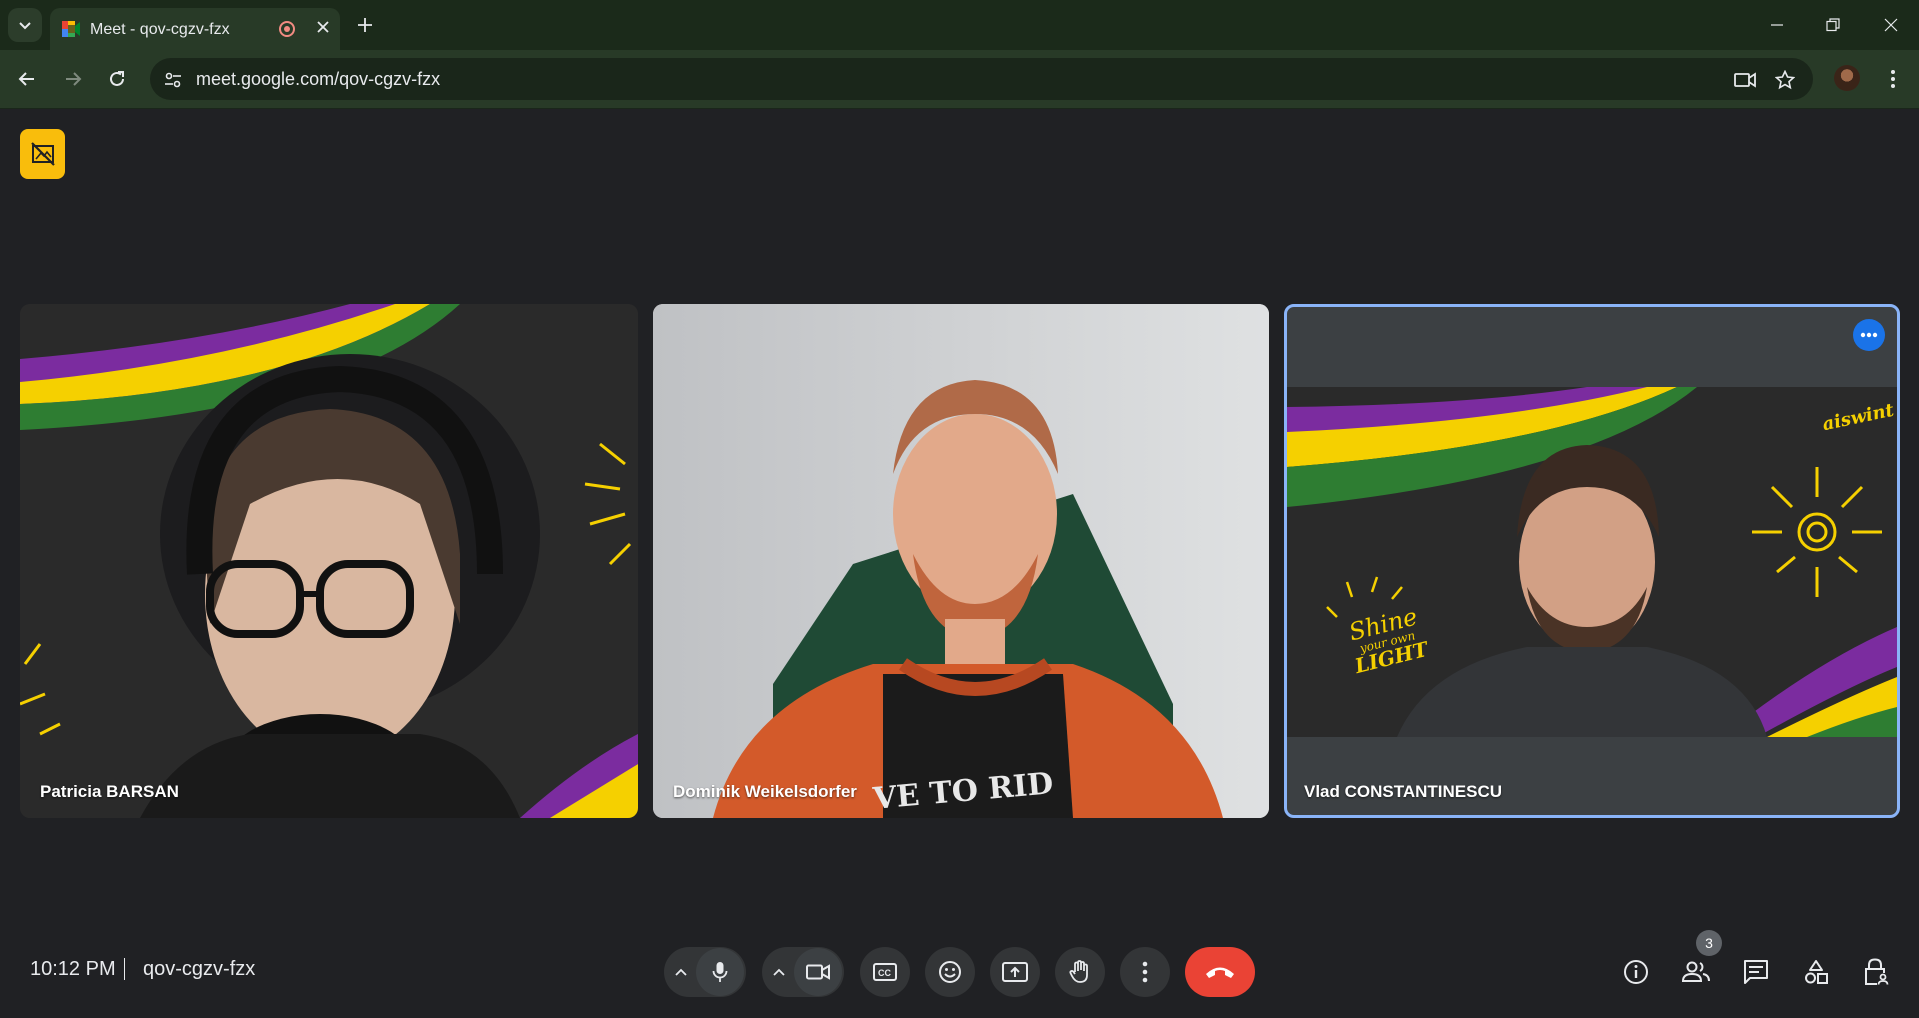 The height and width of the screenshot is (1018, 1919). I want to click on lock-person-icon, so click(1877, 971).